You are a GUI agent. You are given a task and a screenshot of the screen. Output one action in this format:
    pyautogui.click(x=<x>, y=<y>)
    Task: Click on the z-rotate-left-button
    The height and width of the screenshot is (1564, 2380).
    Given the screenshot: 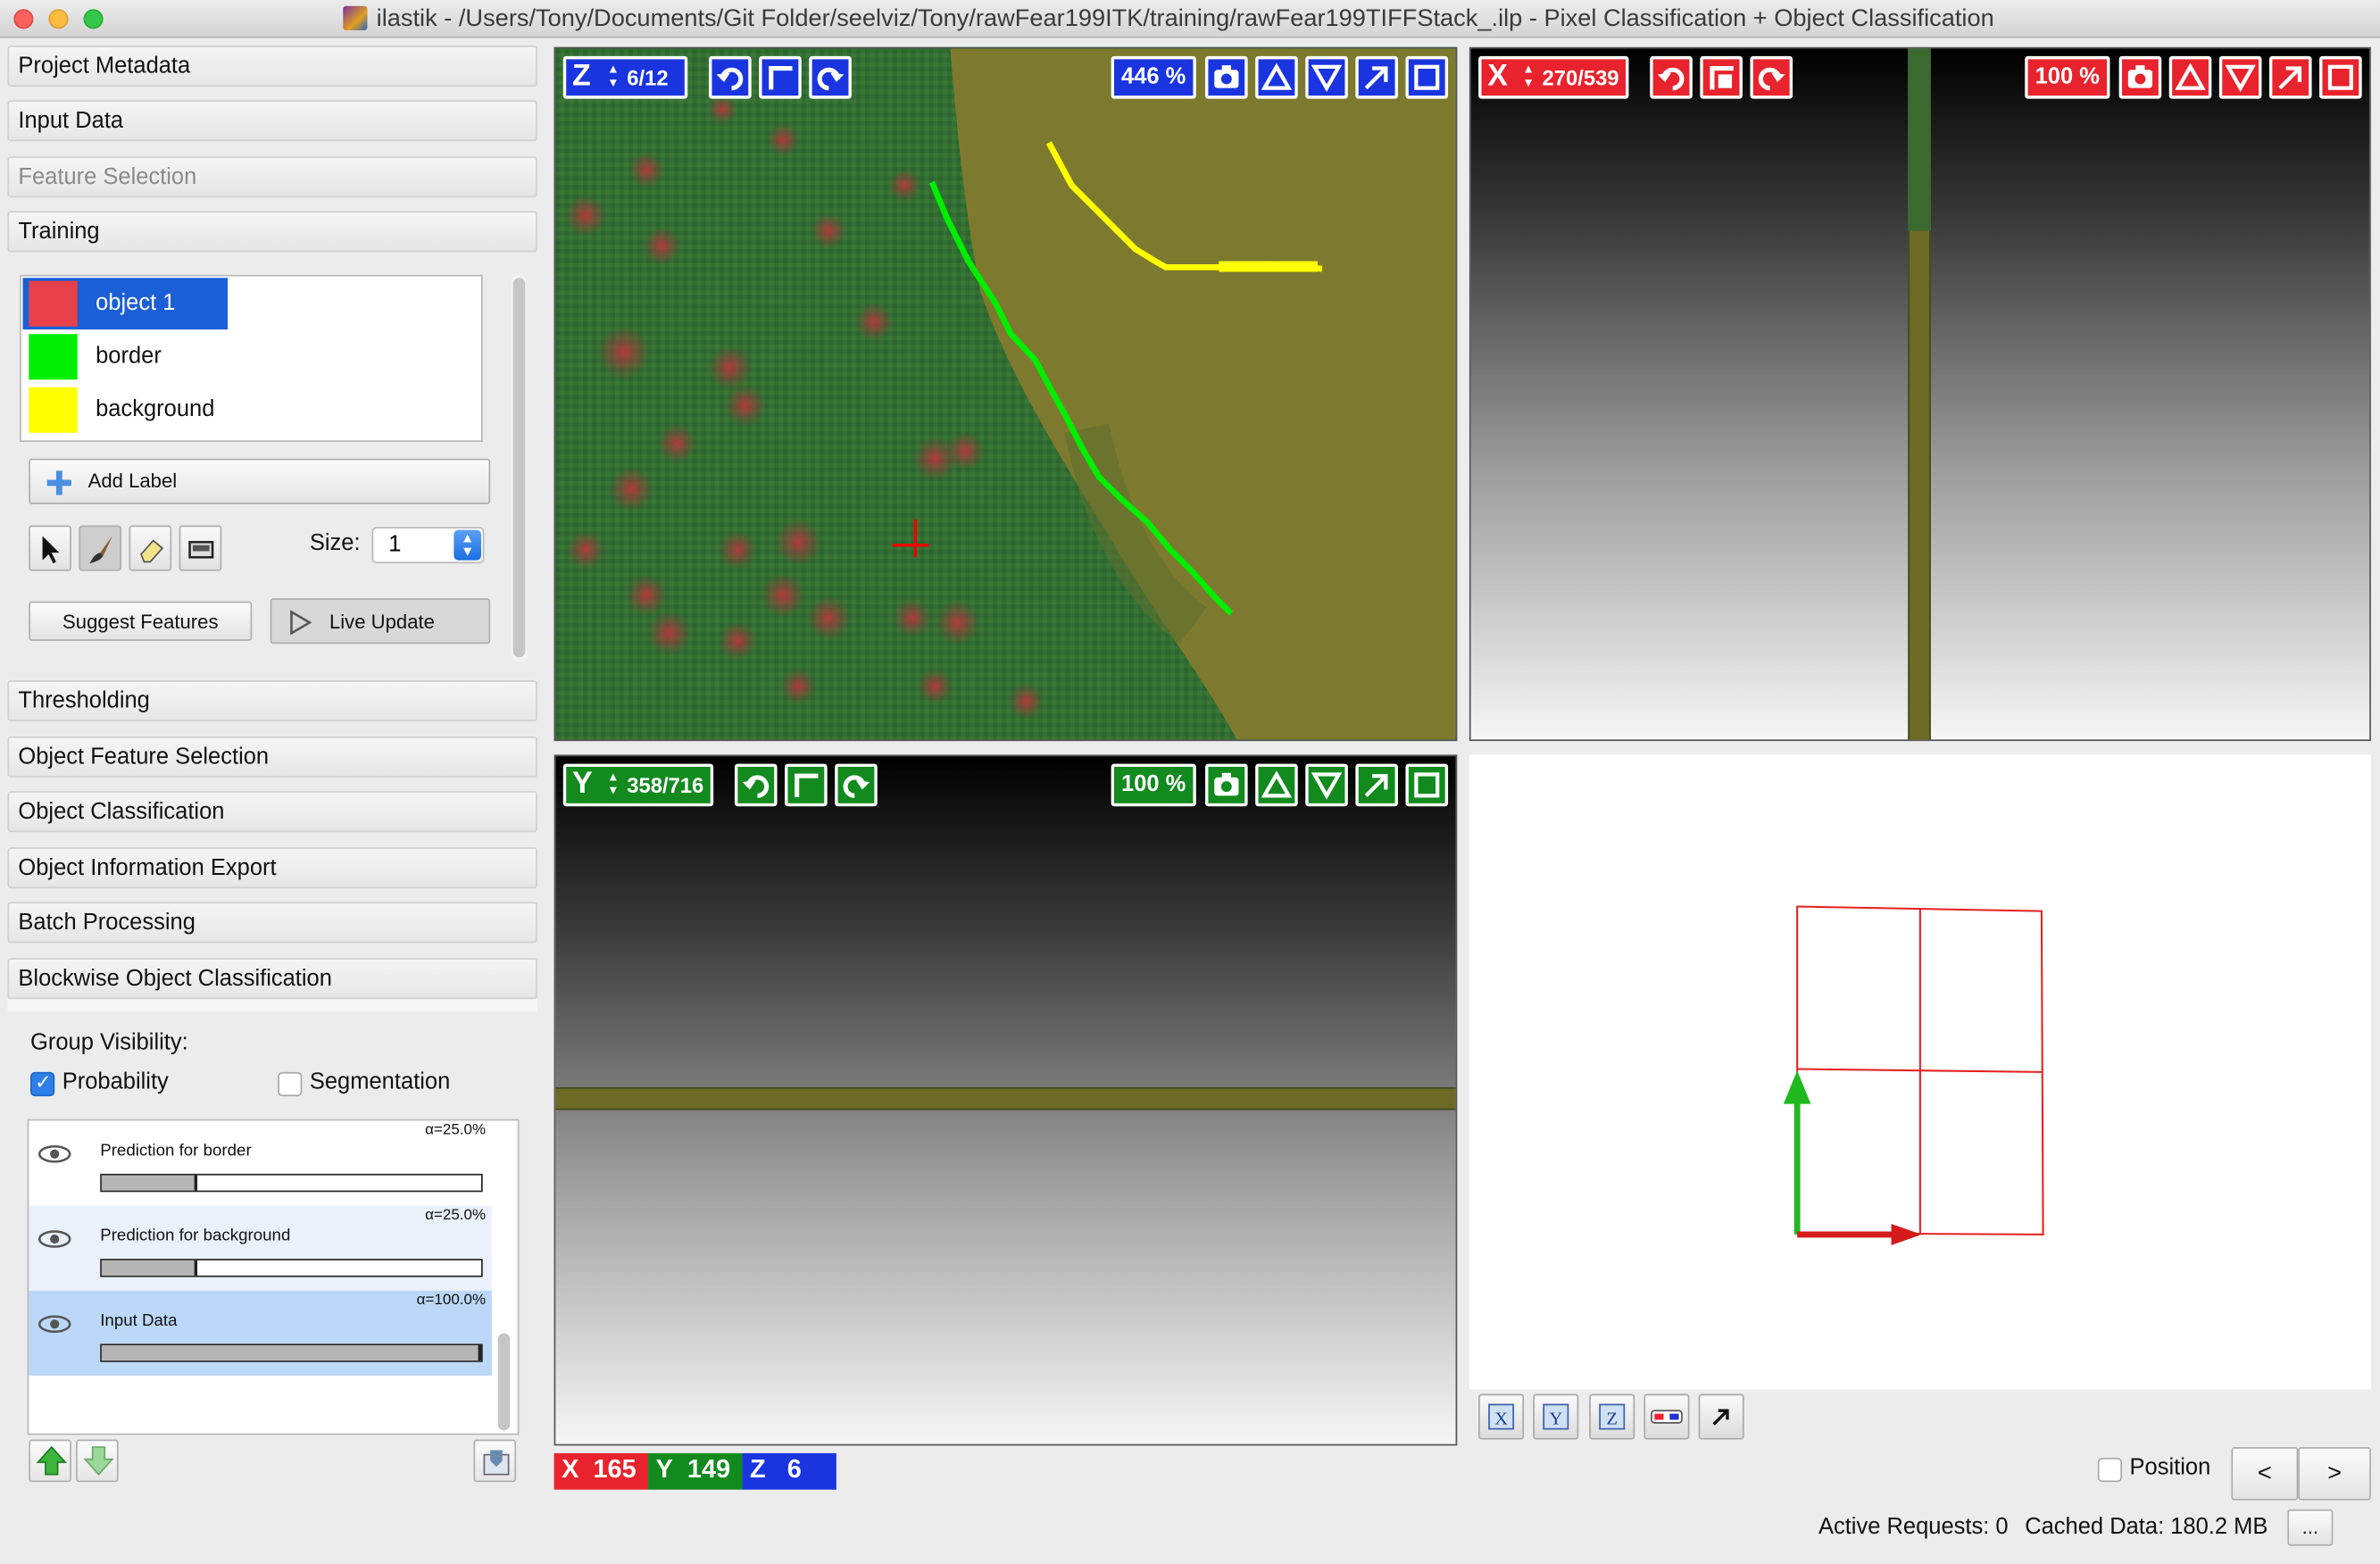 What is the action you would take?
    pyautogui.click(x=730, y=77)
    